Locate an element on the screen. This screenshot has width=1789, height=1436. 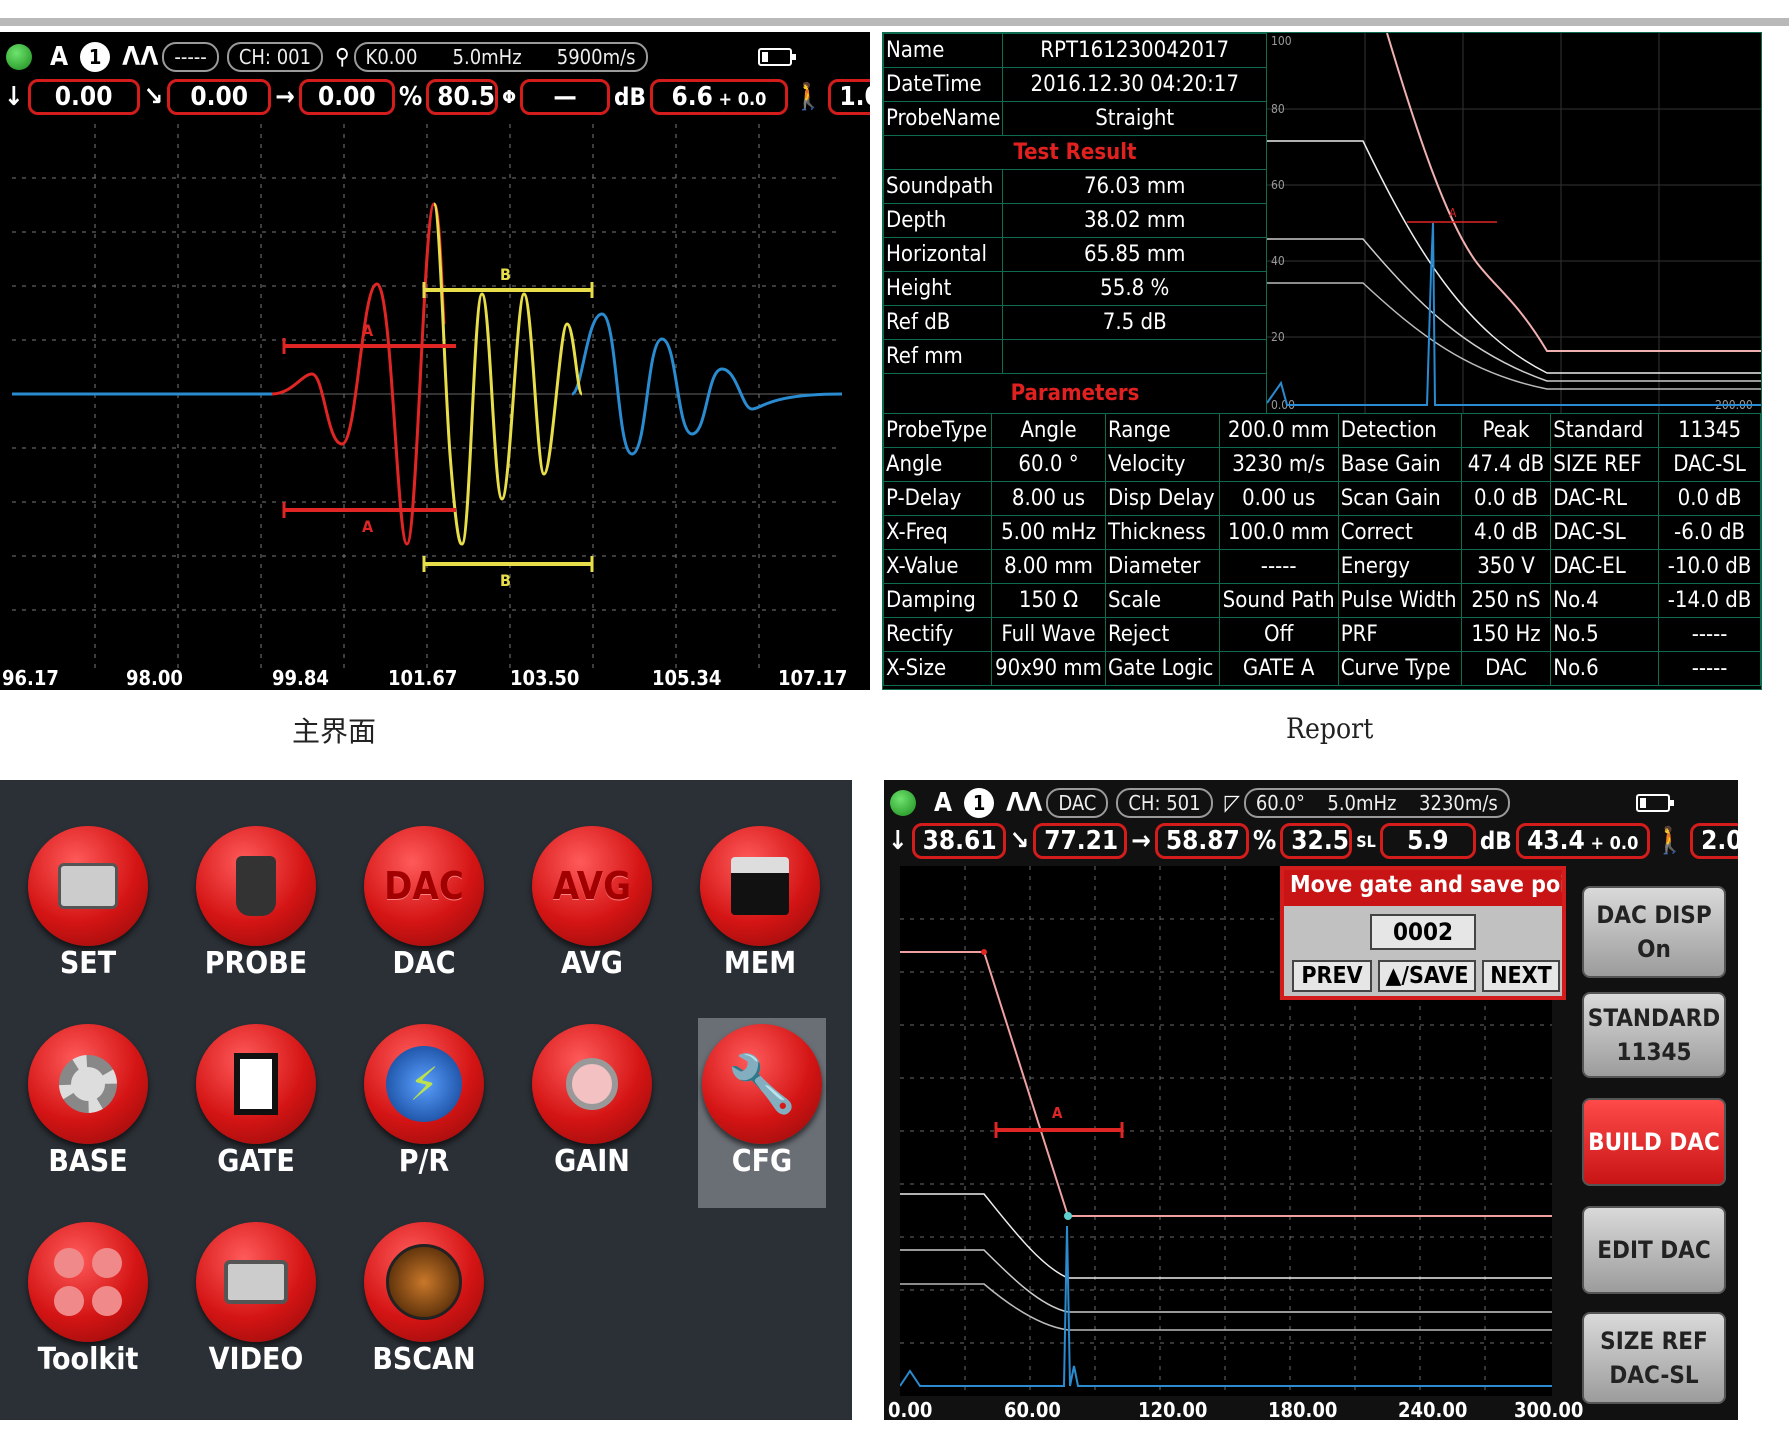
edit-dac-button: EDIT DAC is located at coordinates (1654, 1250).